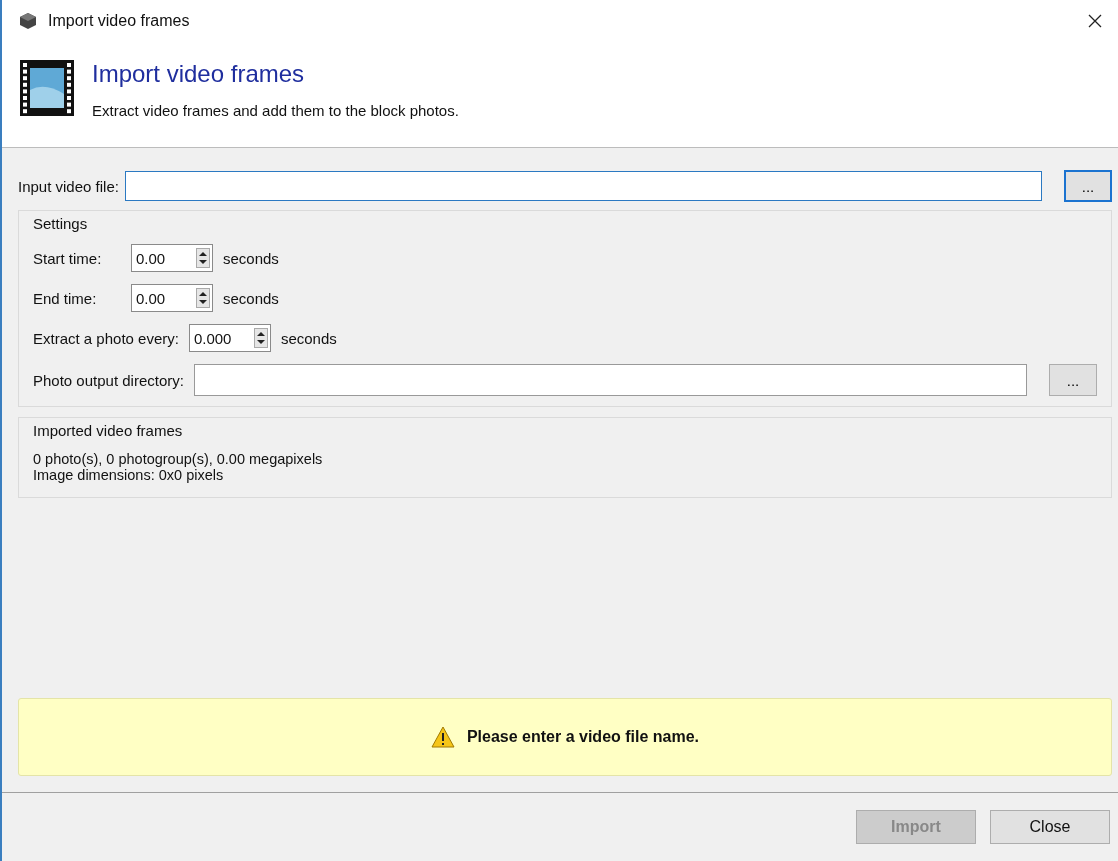 Image resolution: width=1118 pixels, height=861 pixels. I want to click on dialog-description: Extract video frames and add them to the block photos., so click(275, 110).